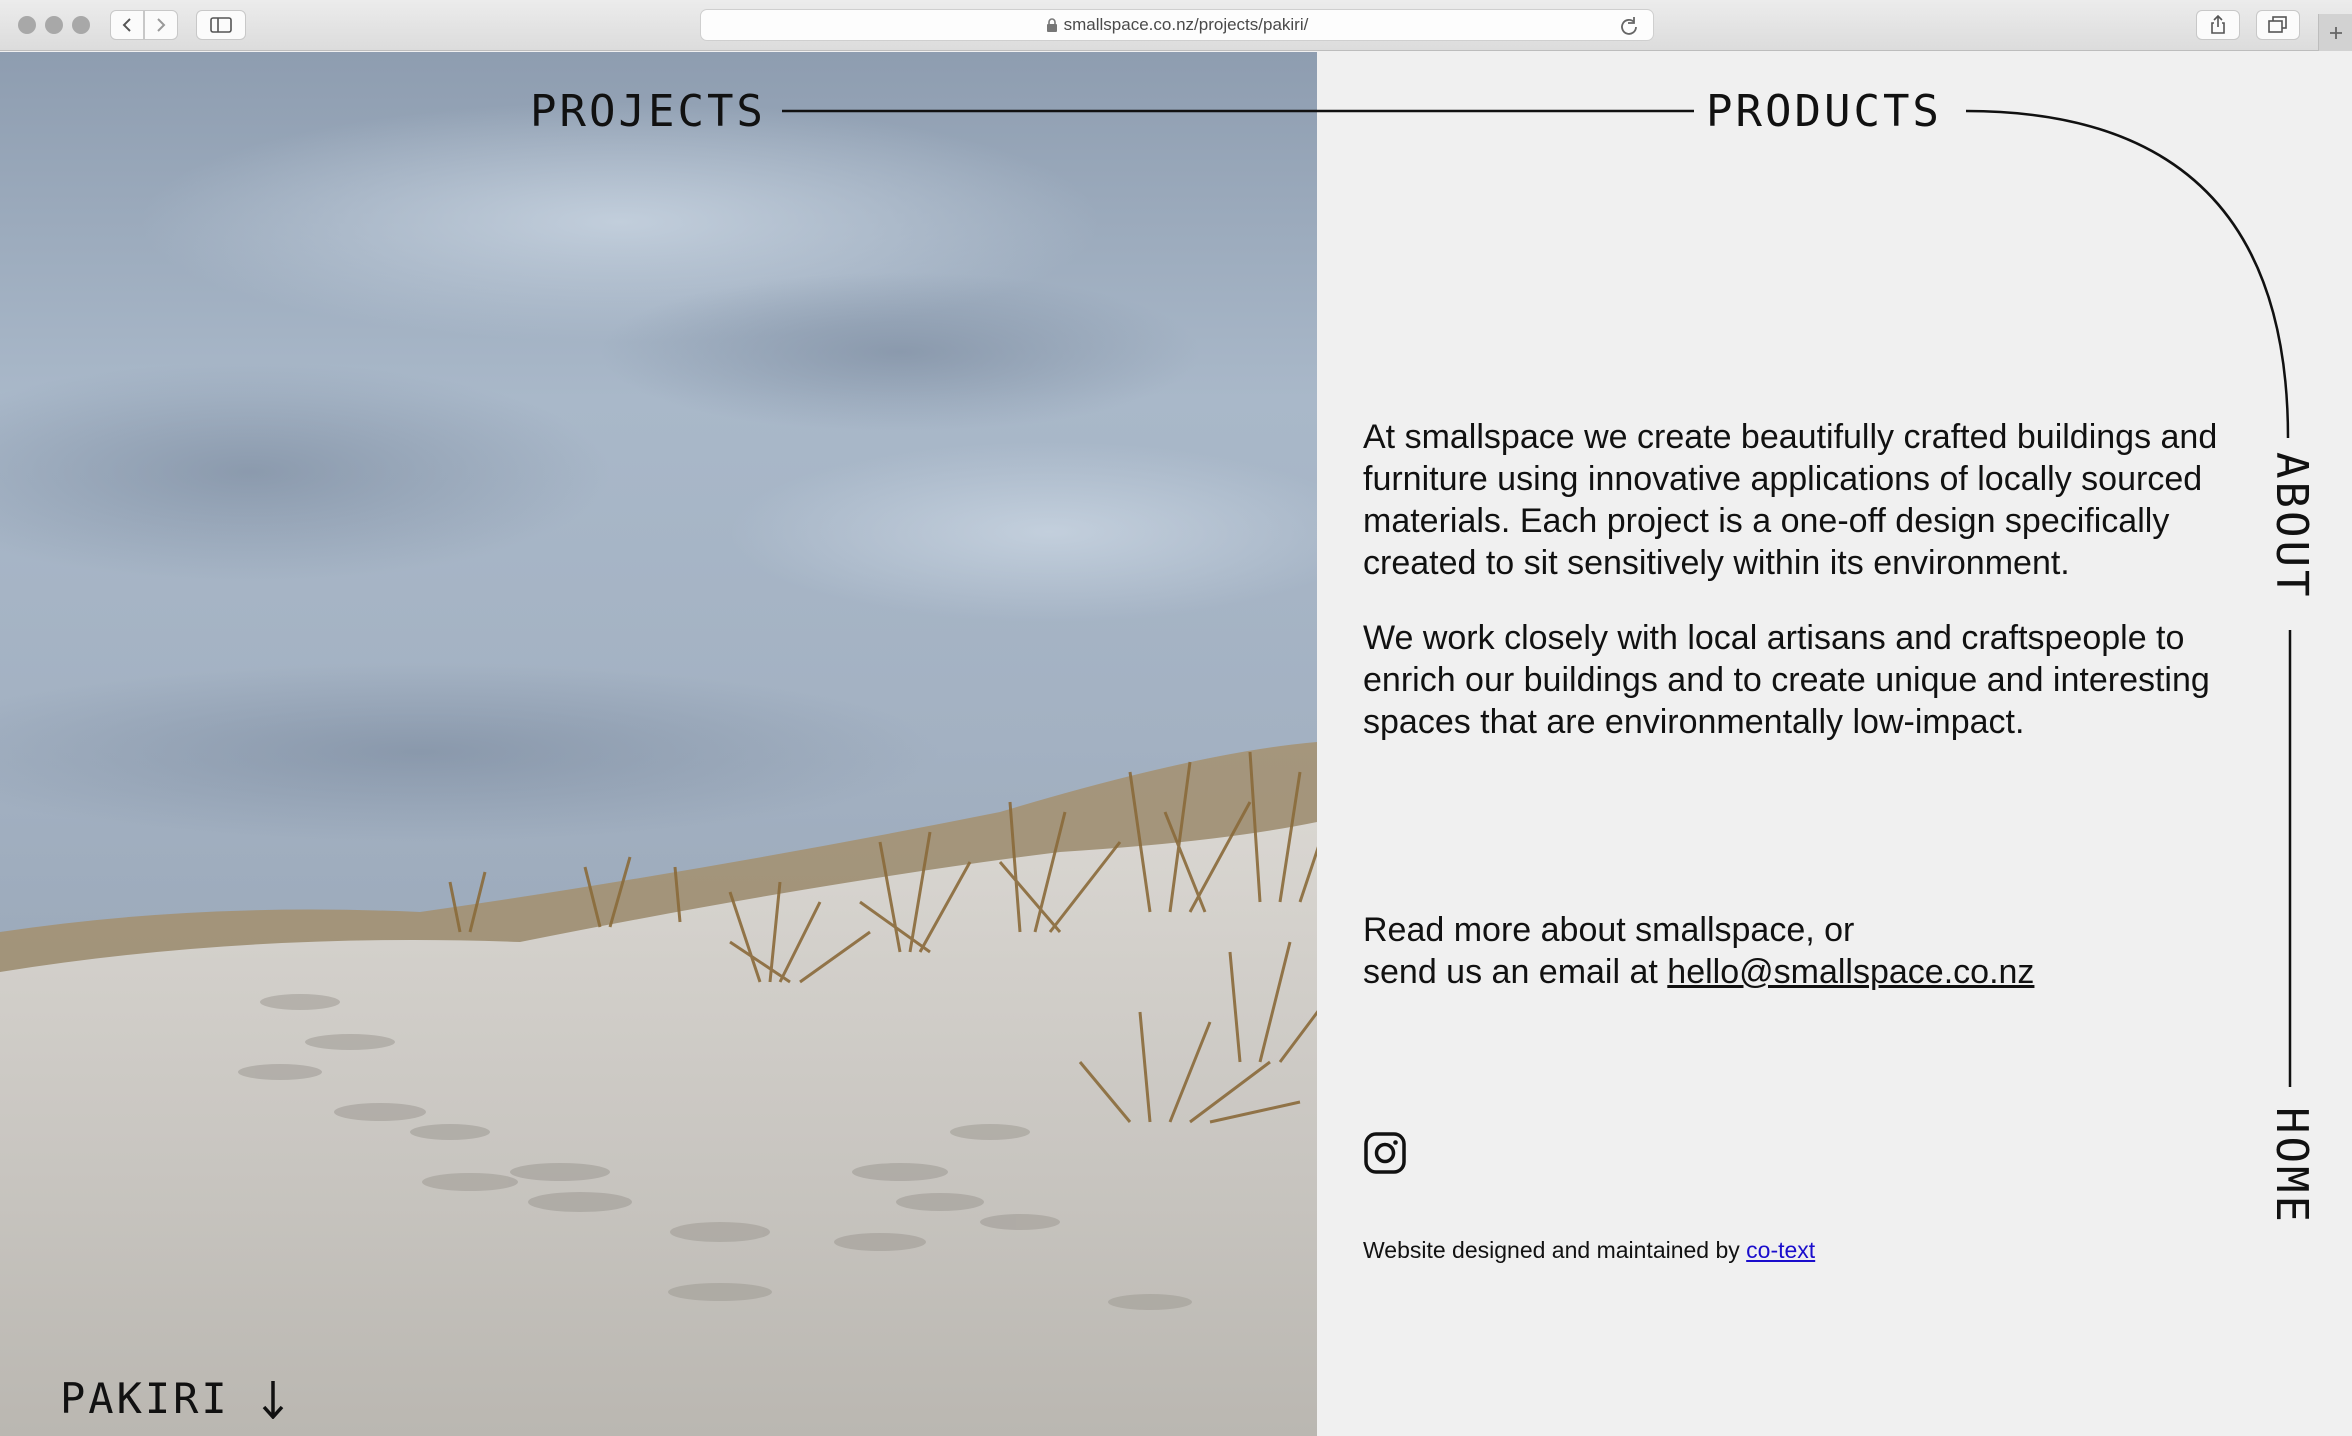 This screenshot has height=1436, width=2352. Describe the element at coordinates (1629, 26) in the screenshot. I see `reload-icon` at that location.